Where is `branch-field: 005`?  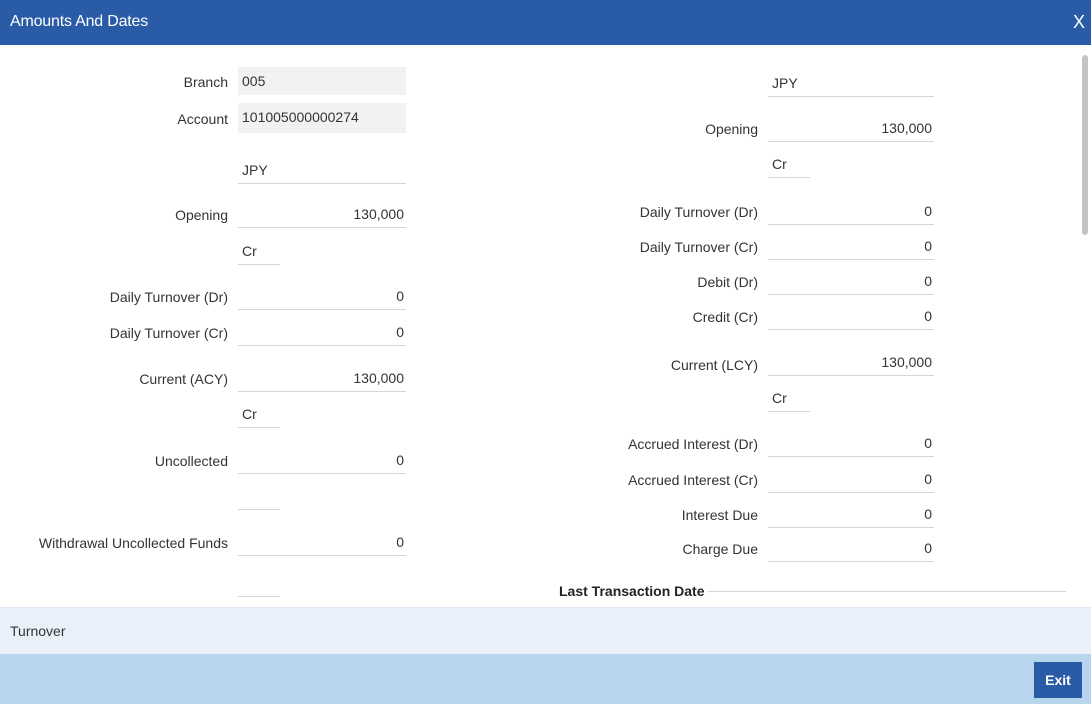
branch-field: 005 is located at coordinates (322, 81).